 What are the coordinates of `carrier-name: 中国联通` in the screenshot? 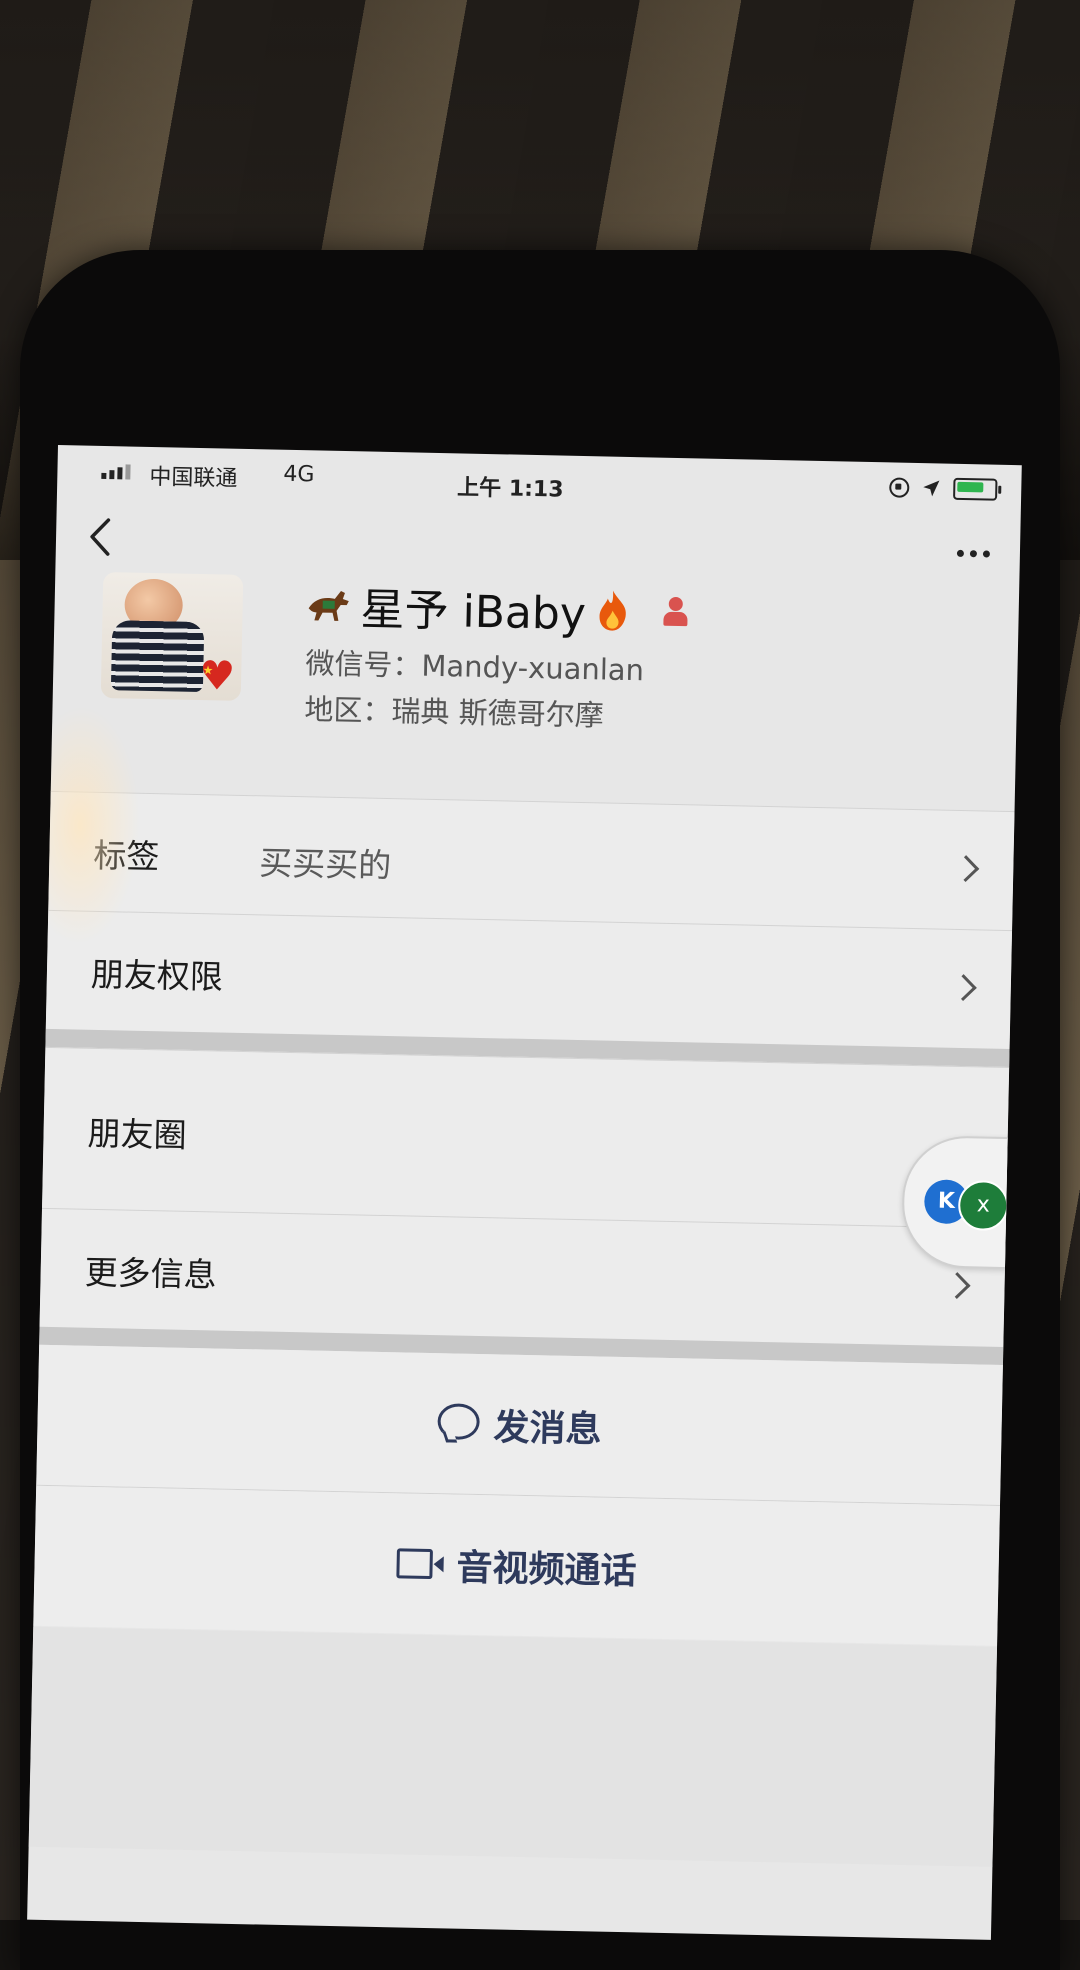 It's located at (193, 478).